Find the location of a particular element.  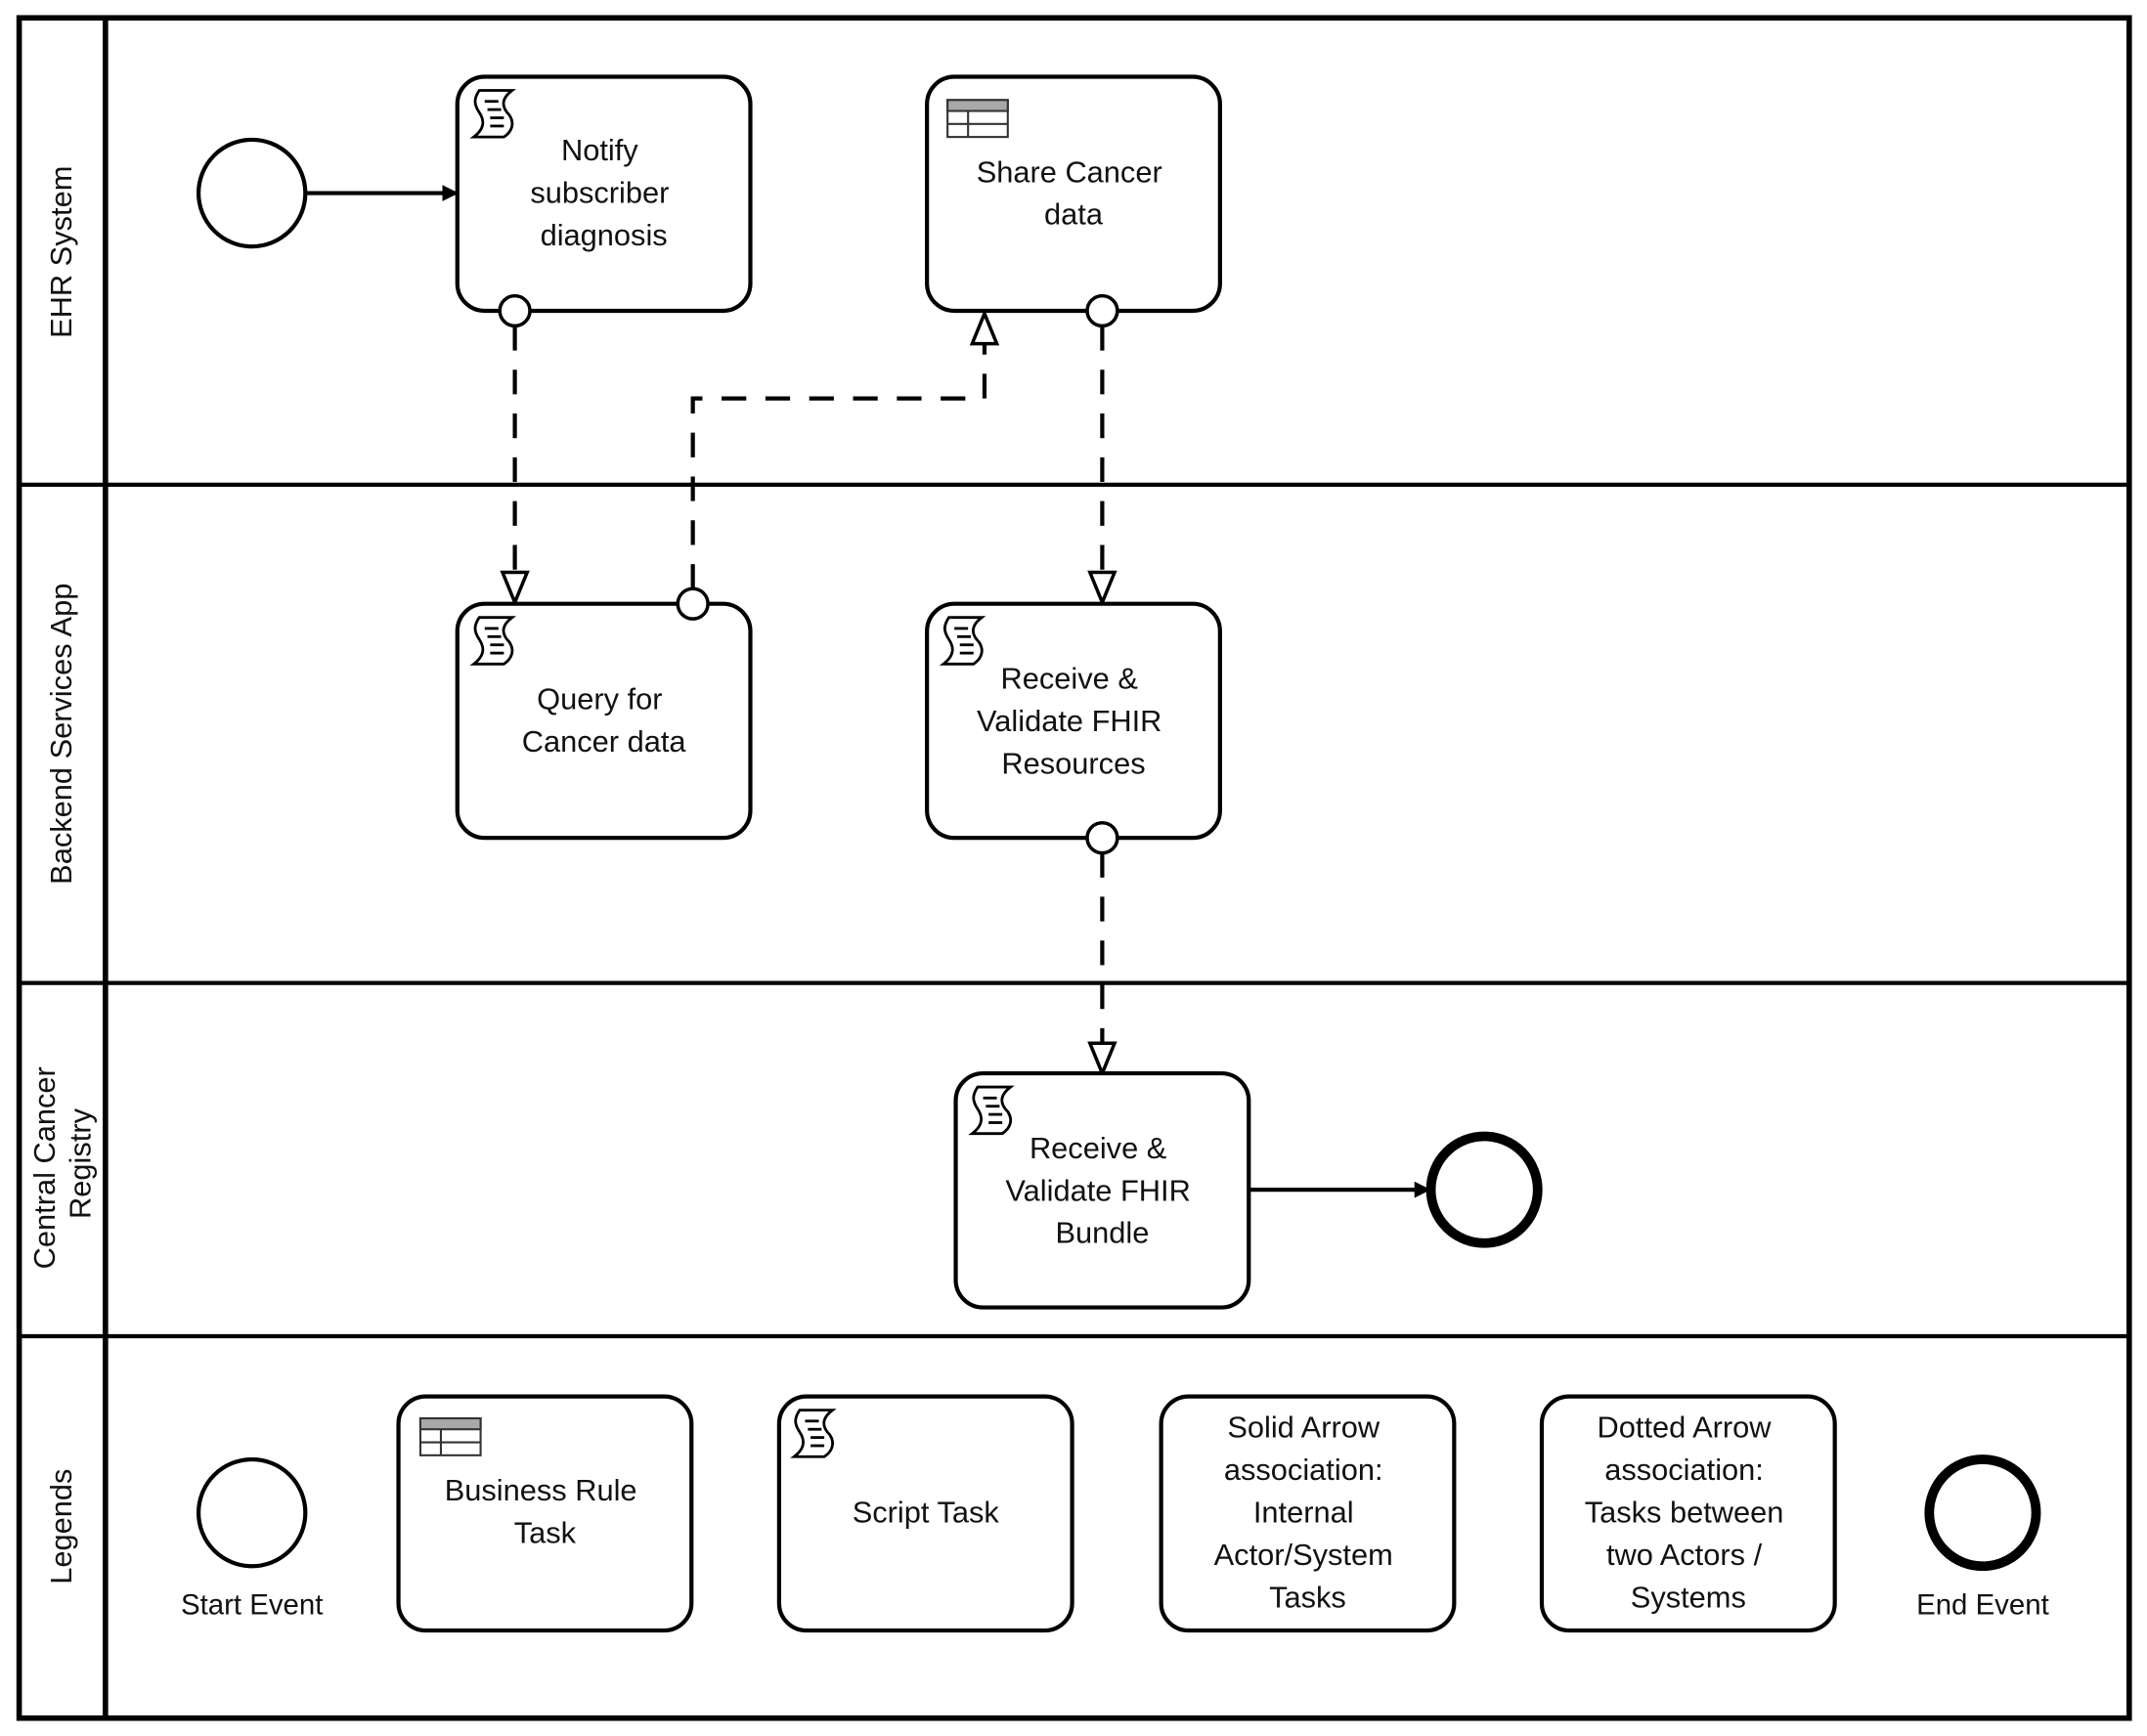

legend-label-line: Business Rule is located at coordinates (541, 1490).